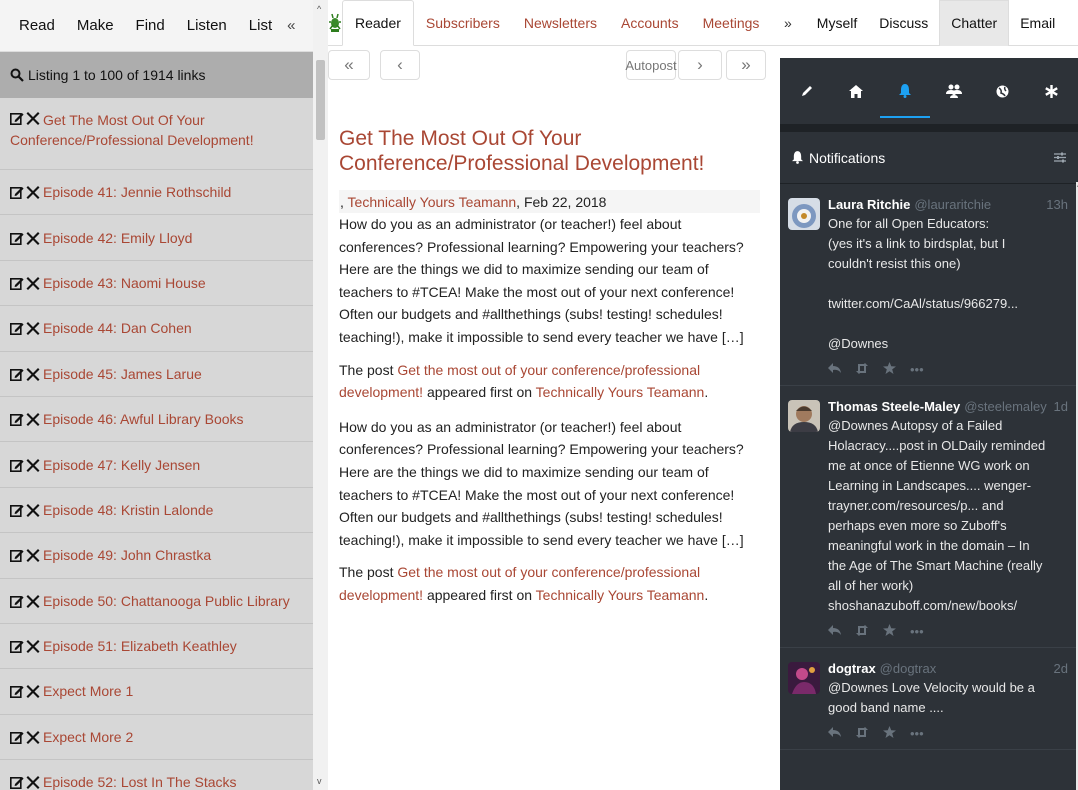 The height and width of the screenshot is (790, 1078). Describe the element at coordinates (954, 91) in the screenshot. I see `followers-icon` at that location.